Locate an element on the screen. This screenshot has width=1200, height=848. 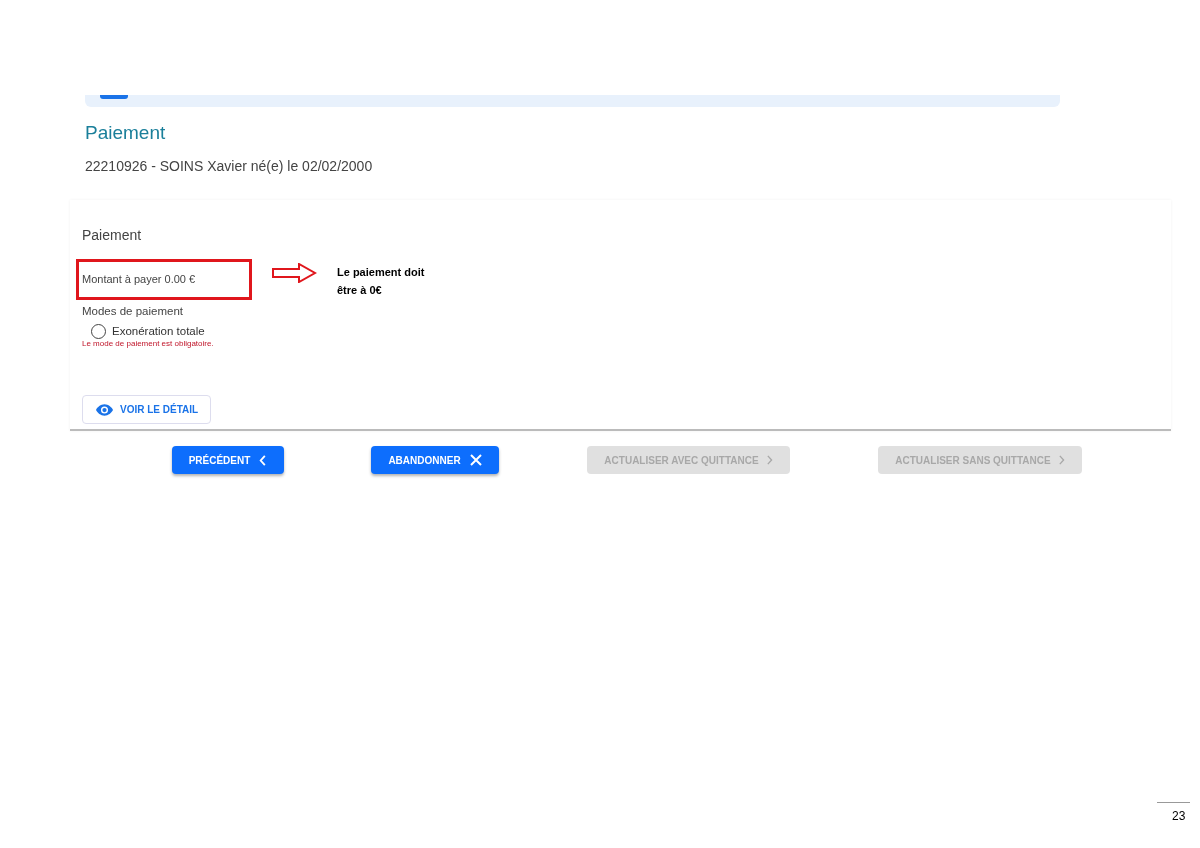
view-detail-button: VOIR LE DÉTAIL is located at coordinates (146, 410).